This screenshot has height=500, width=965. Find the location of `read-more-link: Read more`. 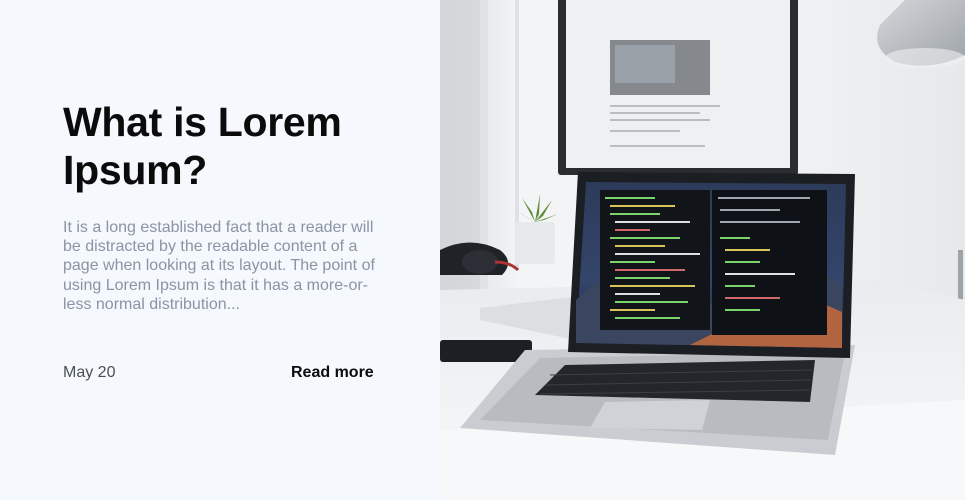

read-more-link: Read more is located at coordinates (332, 372).